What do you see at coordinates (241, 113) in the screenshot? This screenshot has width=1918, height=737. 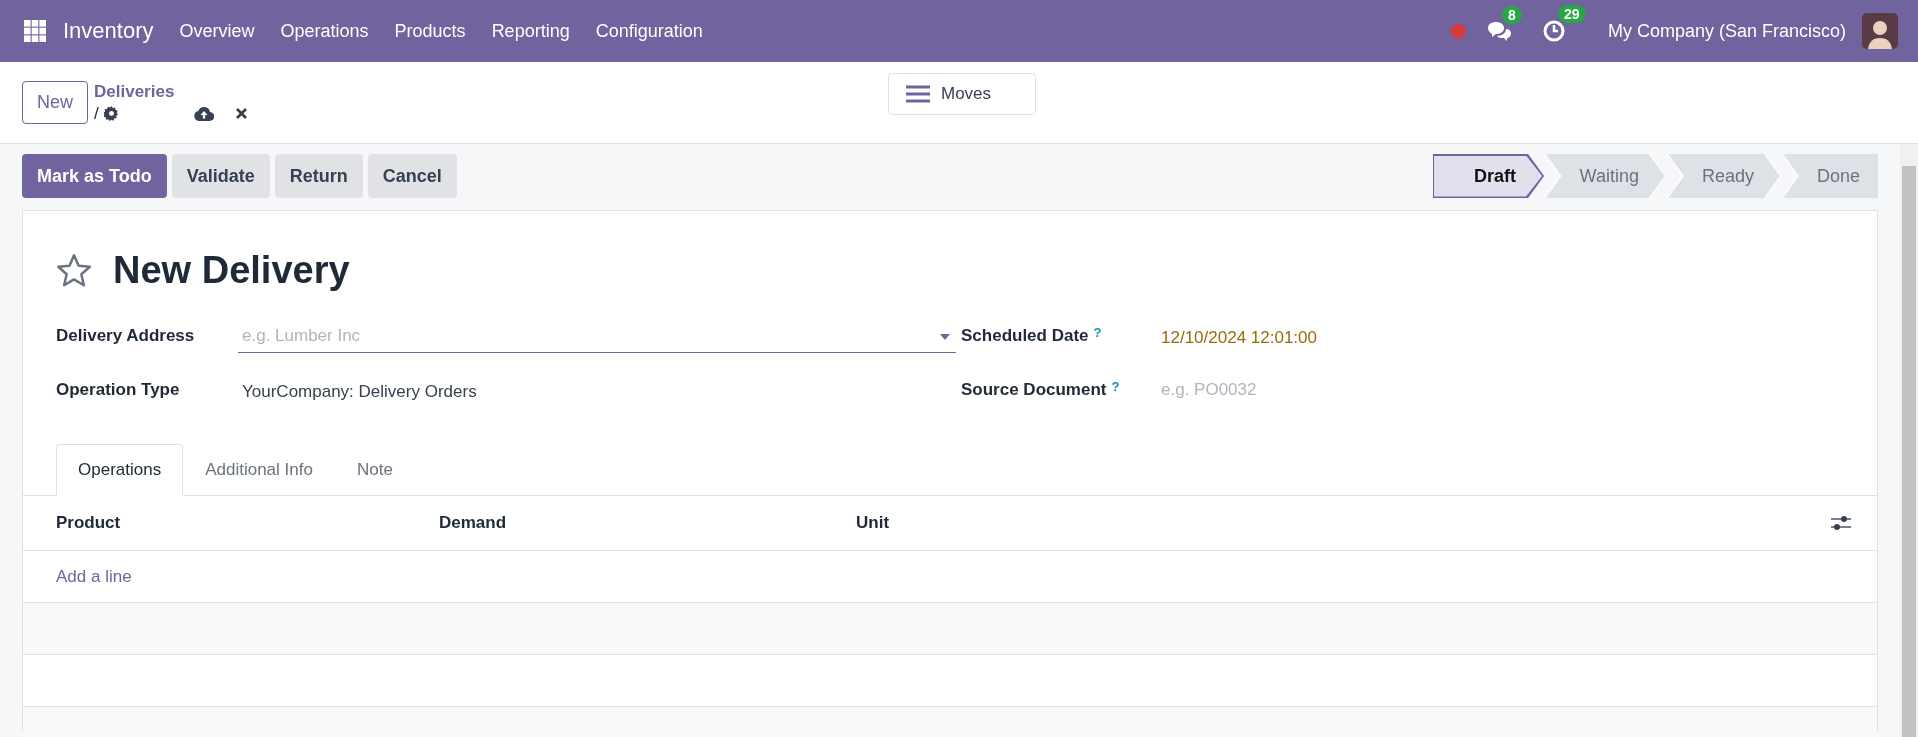 I see `close-icon` at bounding box center [241, 113].